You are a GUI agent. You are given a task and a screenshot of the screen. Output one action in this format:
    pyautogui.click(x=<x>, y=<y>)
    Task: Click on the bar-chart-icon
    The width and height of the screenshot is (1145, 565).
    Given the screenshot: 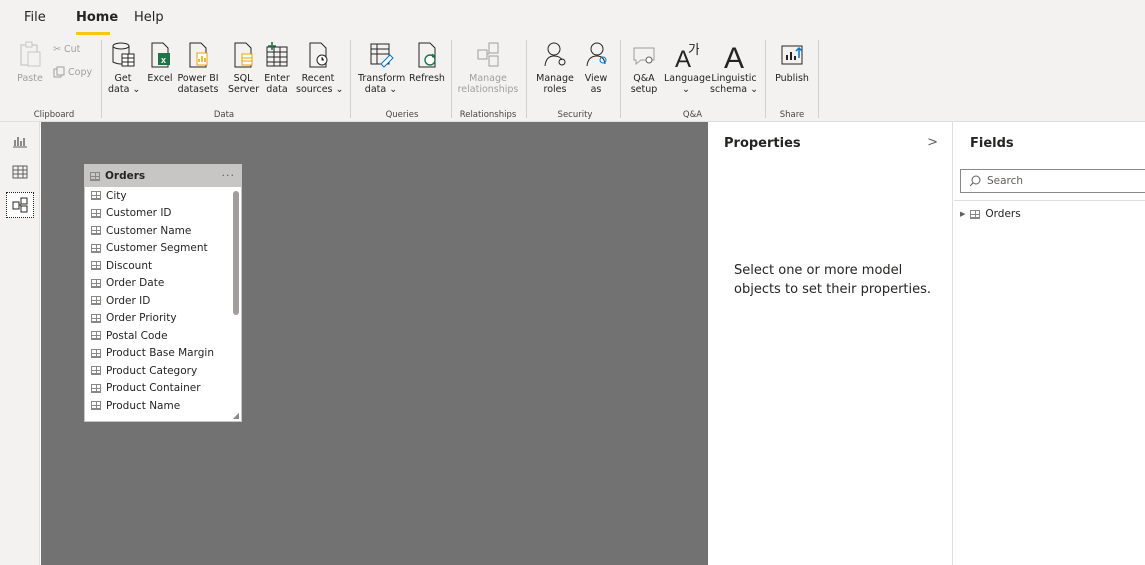 What is the action you would take?
    pyautogui.click(x=20, y=142)
    